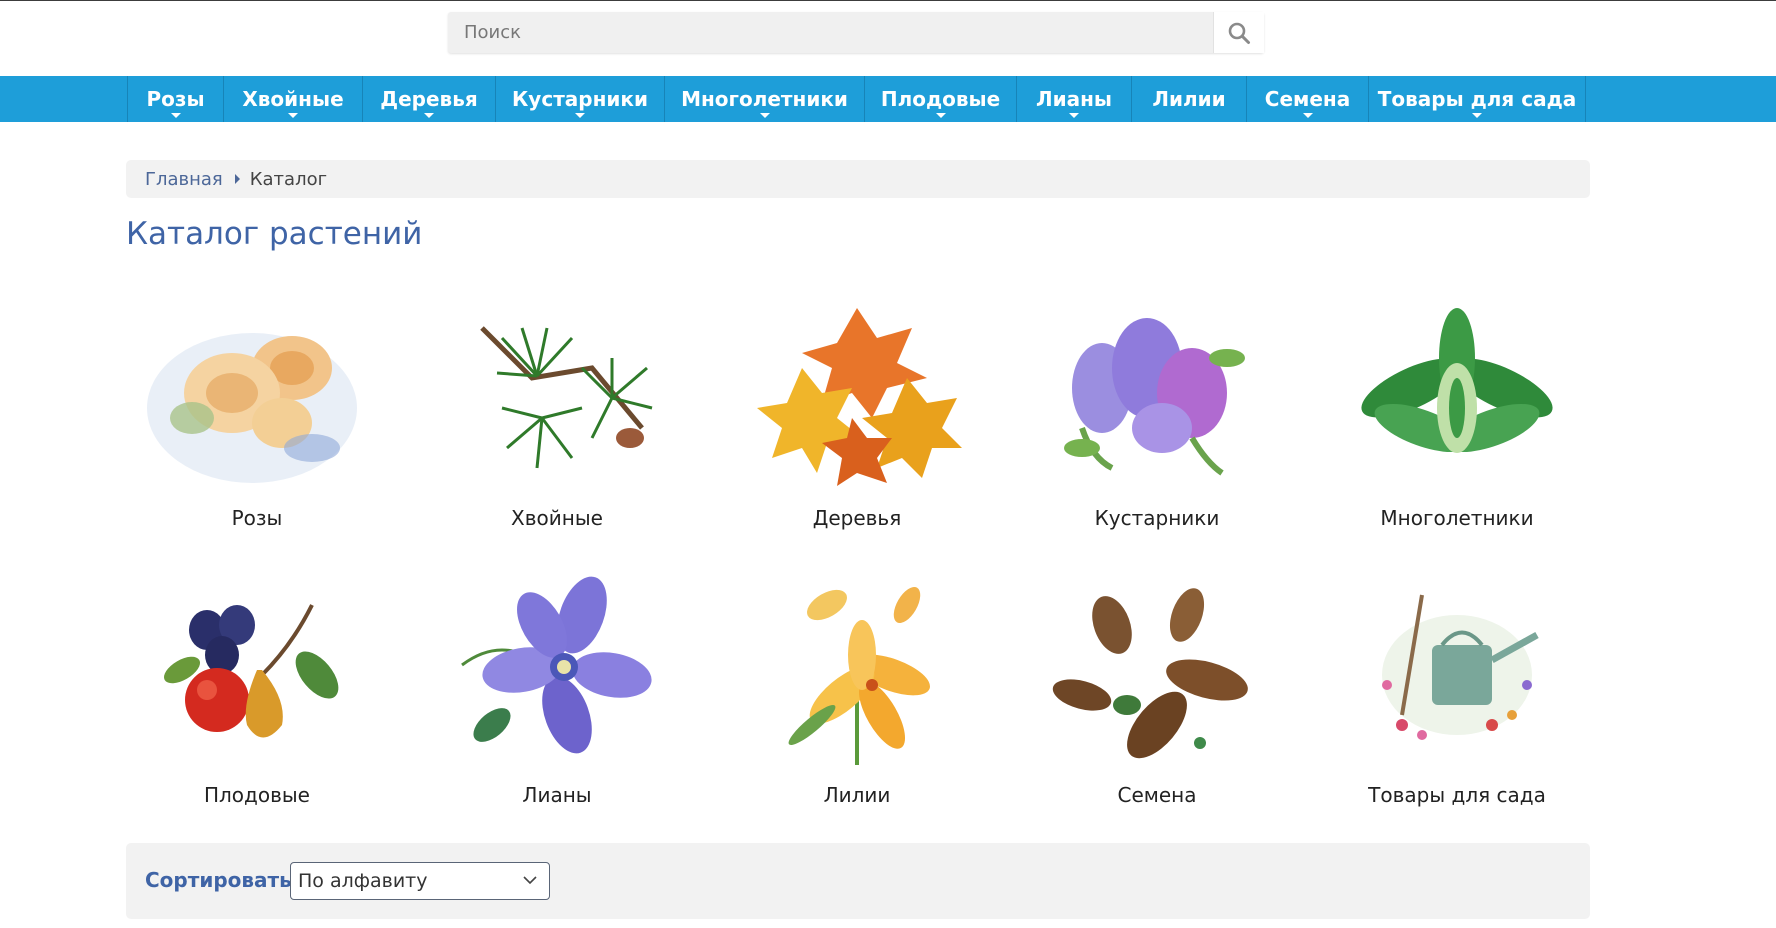 This screenshot has width=1776, height=928. Describe the element at coordinates (557, 393) in the screenshot. I see `conifers-image` at that location.